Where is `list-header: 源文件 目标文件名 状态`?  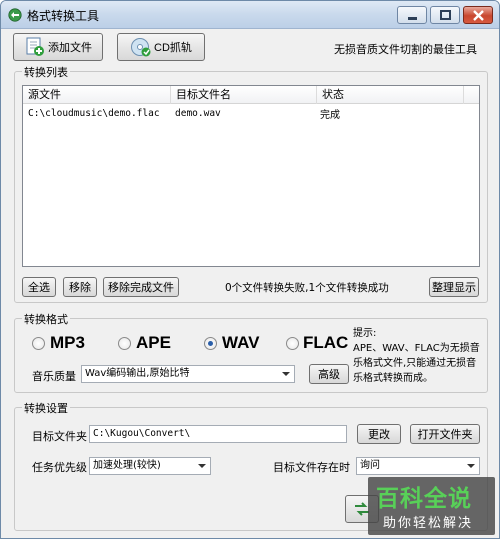
list-header: 源文件 目标文件名 状态 is located at coordinates (251, 95).